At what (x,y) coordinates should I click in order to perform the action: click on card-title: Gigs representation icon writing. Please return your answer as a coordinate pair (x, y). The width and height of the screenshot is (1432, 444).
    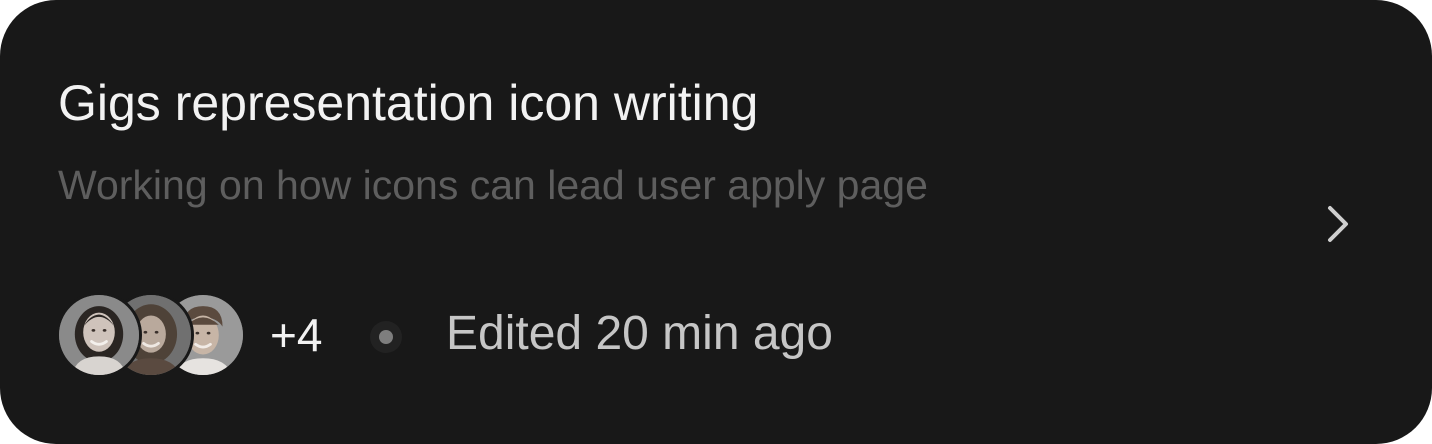
    Looking at the image, I should click on (408, 103).